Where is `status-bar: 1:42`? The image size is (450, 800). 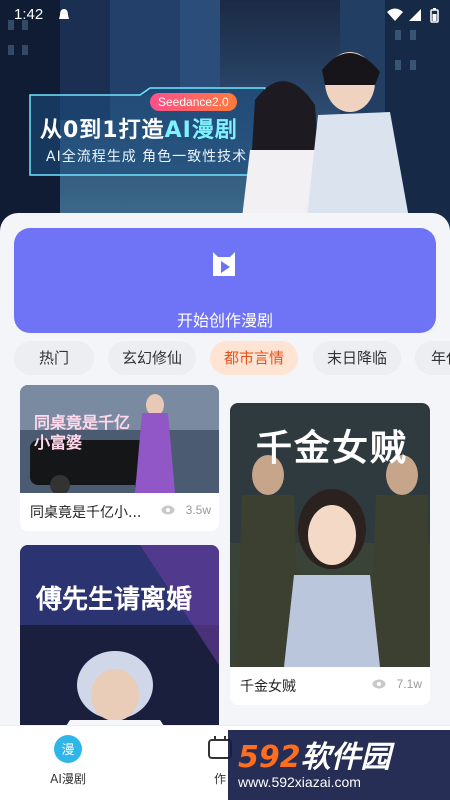 status-bar: 1:42 is located at coordinates (225, 15).